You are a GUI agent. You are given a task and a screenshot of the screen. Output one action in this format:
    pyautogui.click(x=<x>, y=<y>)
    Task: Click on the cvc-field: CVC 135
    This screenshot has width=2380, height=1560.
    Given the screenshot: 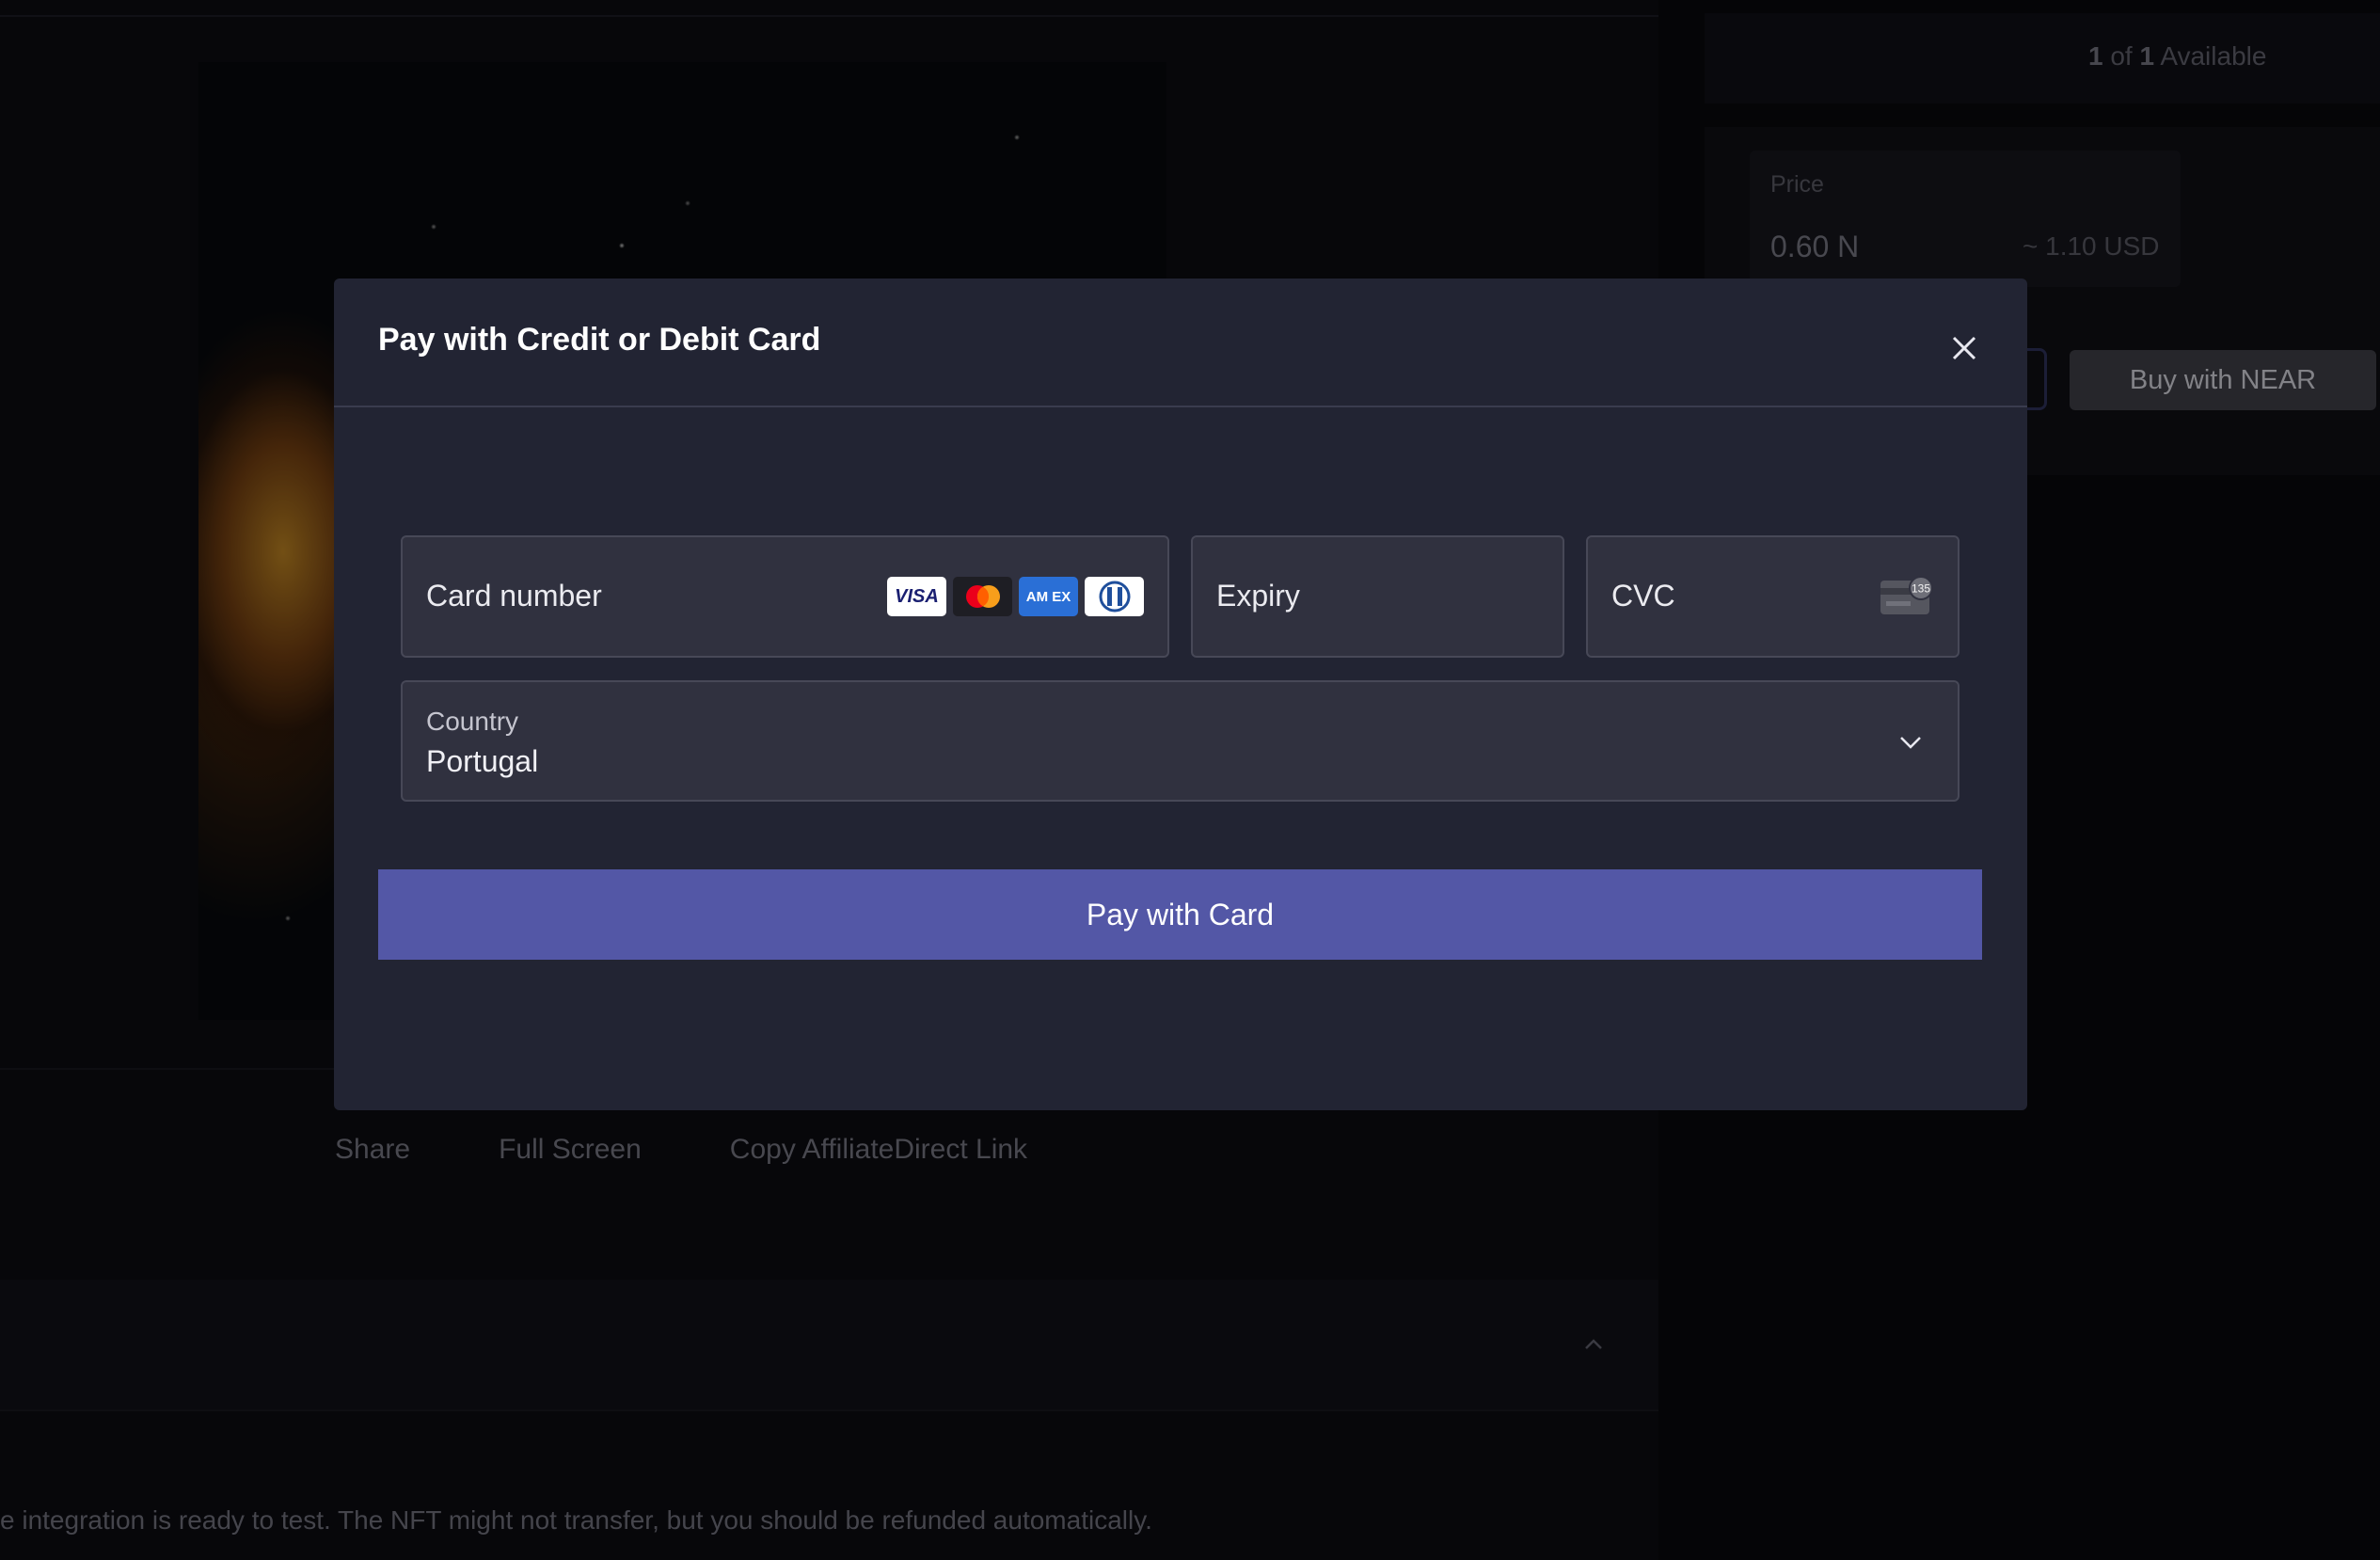 What is the action you would take?
    pyautogui.click(x=1773, y=596)
    